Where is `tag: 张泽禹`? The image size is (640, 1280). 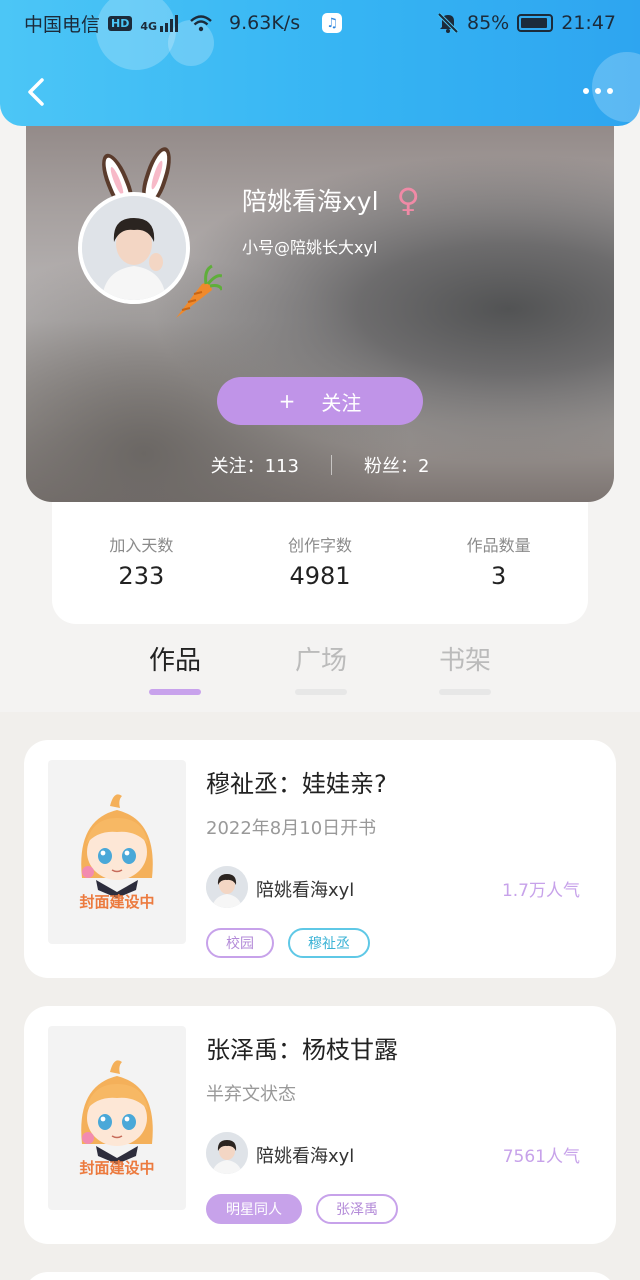 tag: 张泽禹 is located at coordinates (357, 1209).